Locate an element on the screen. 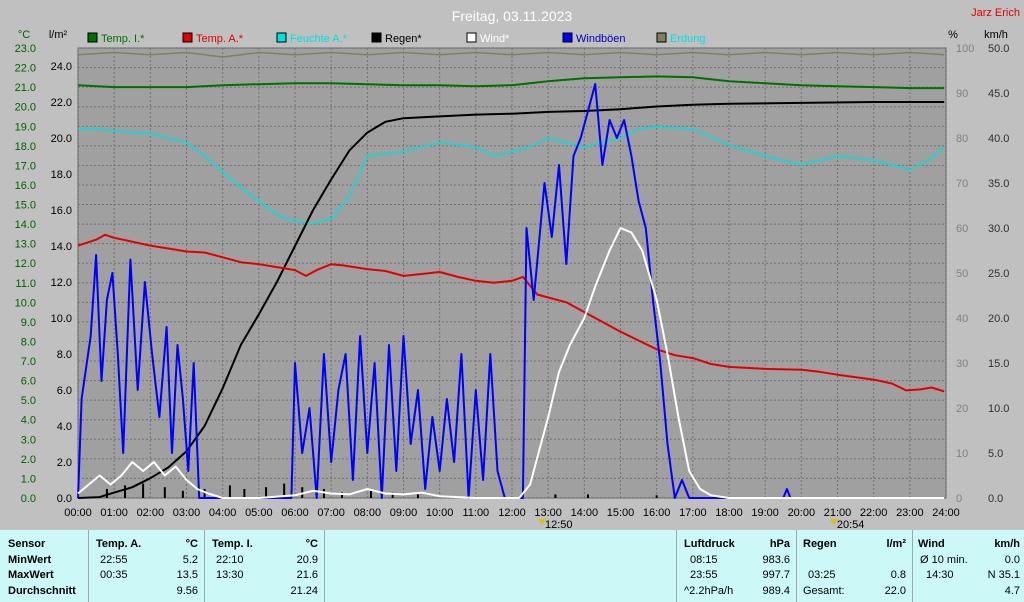 This screenshot has height=602, width=1024. unit-wind: km/h is located at coordinates (996, 35).